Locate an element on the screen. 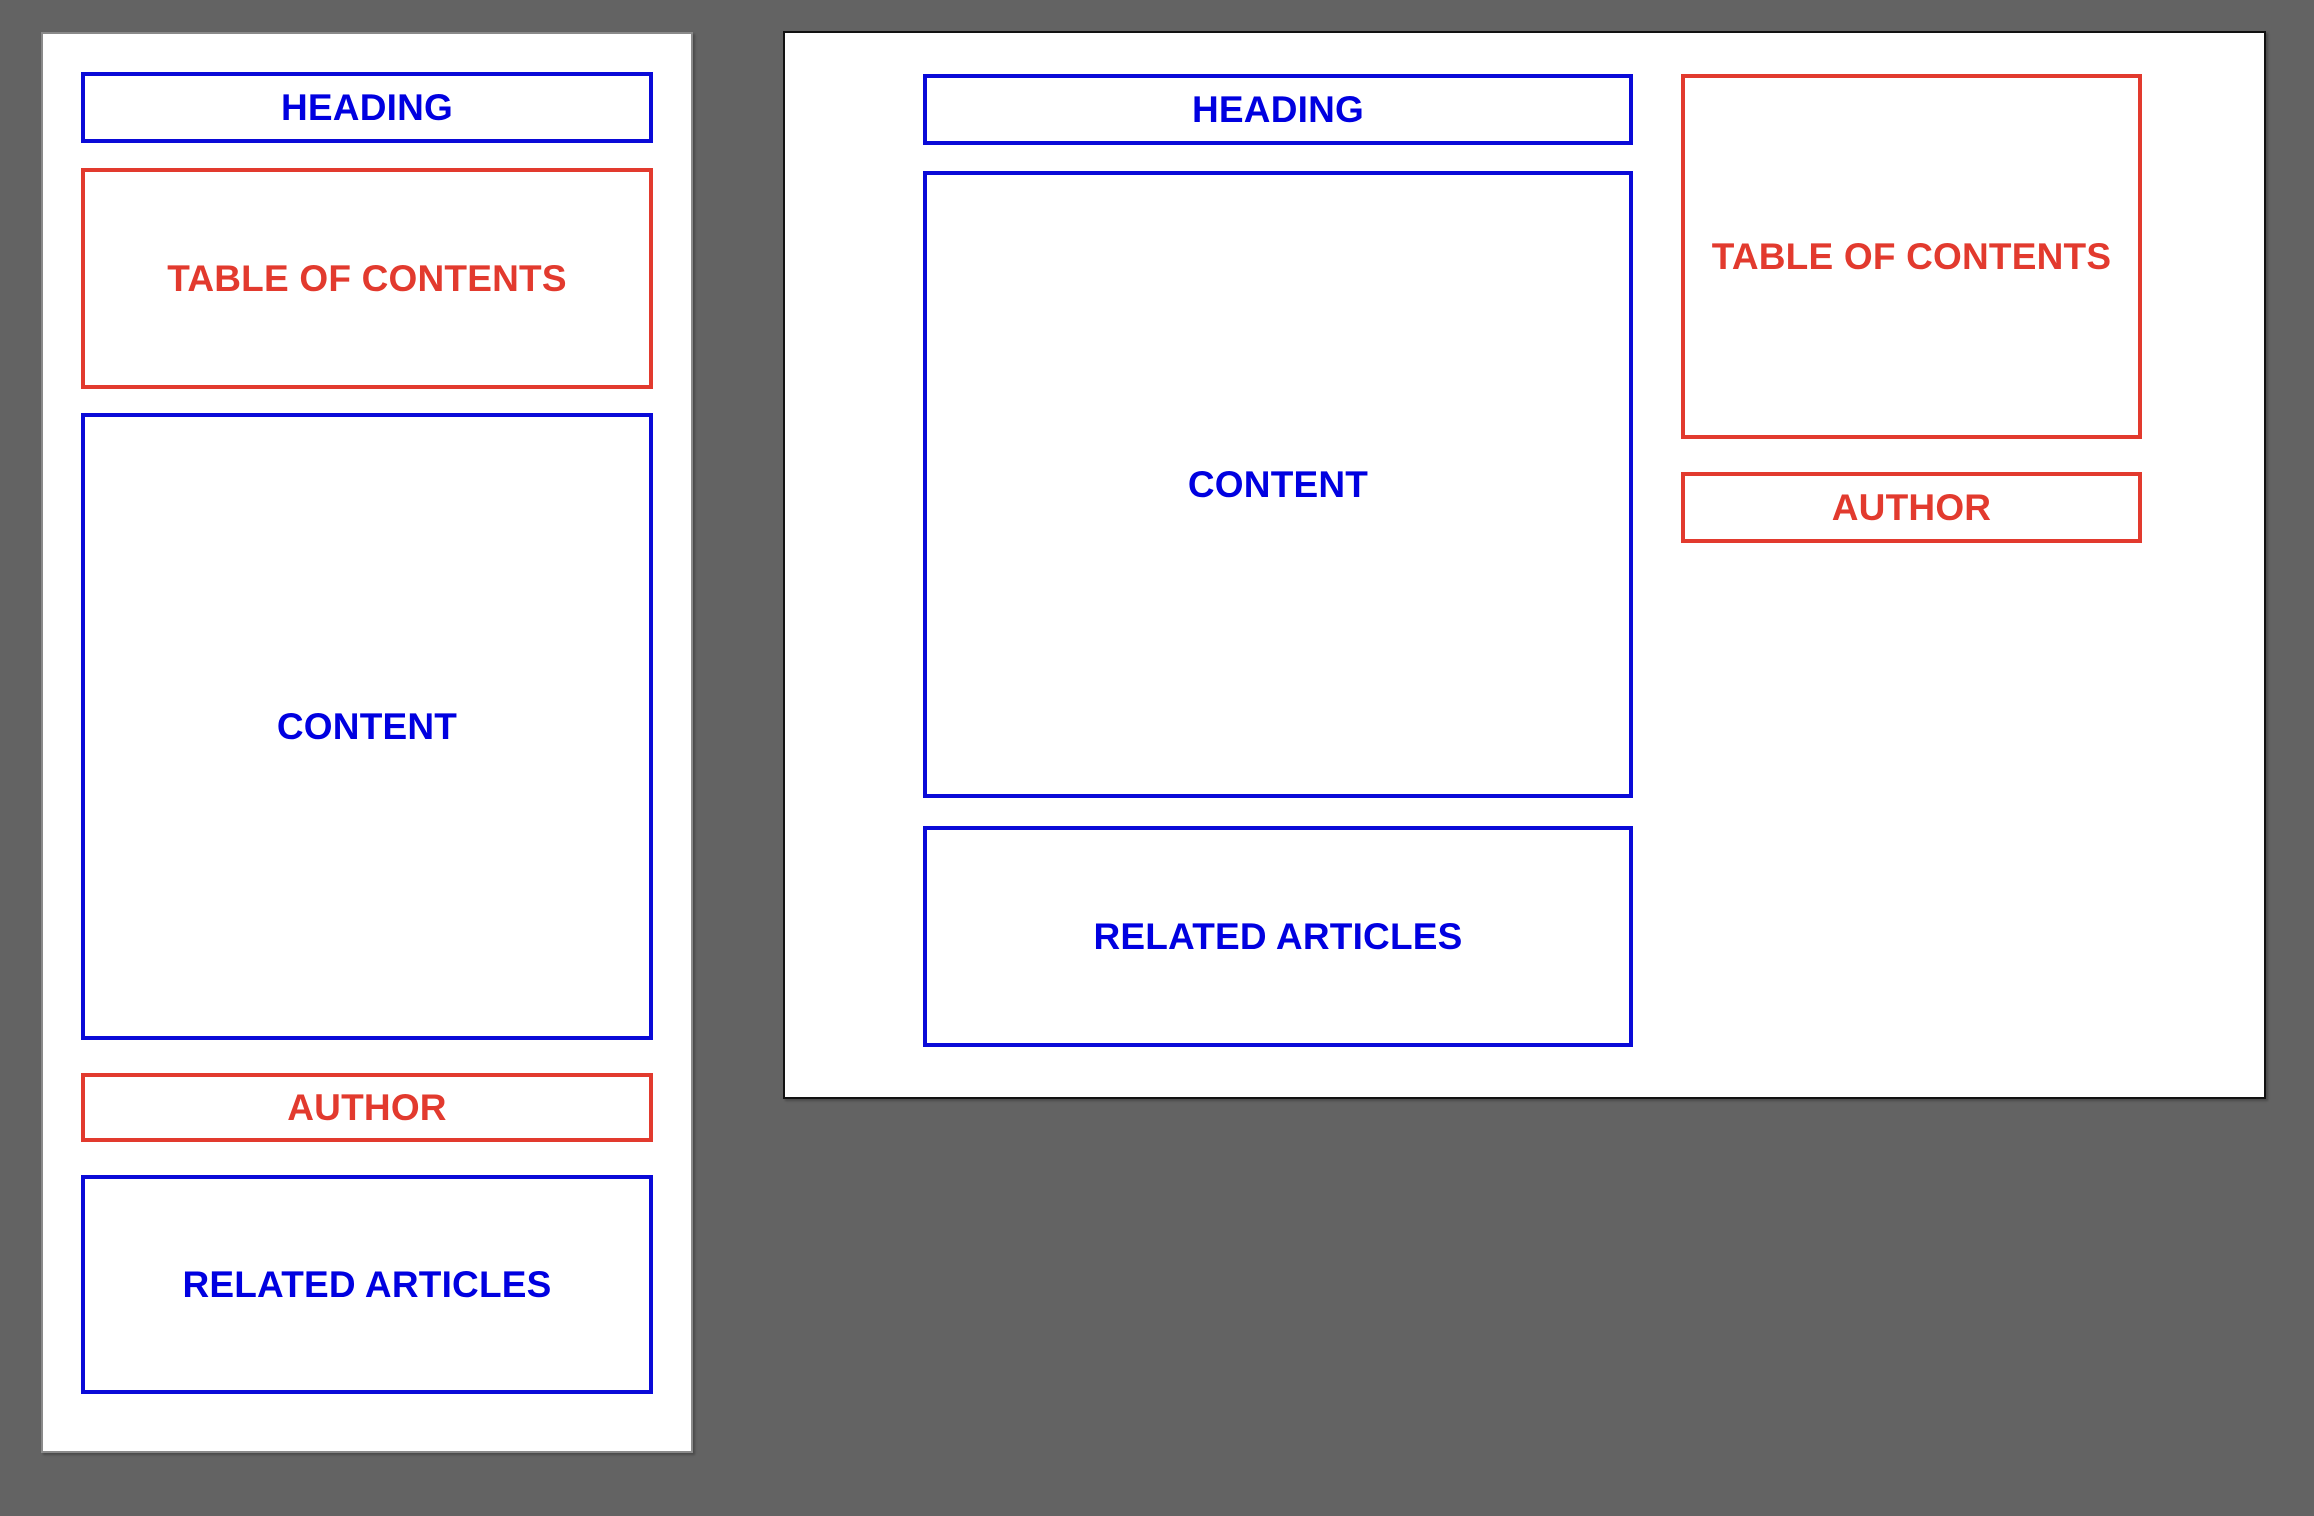  desktop-author-block: AUTHOR is located at coordinates (1911, 507).